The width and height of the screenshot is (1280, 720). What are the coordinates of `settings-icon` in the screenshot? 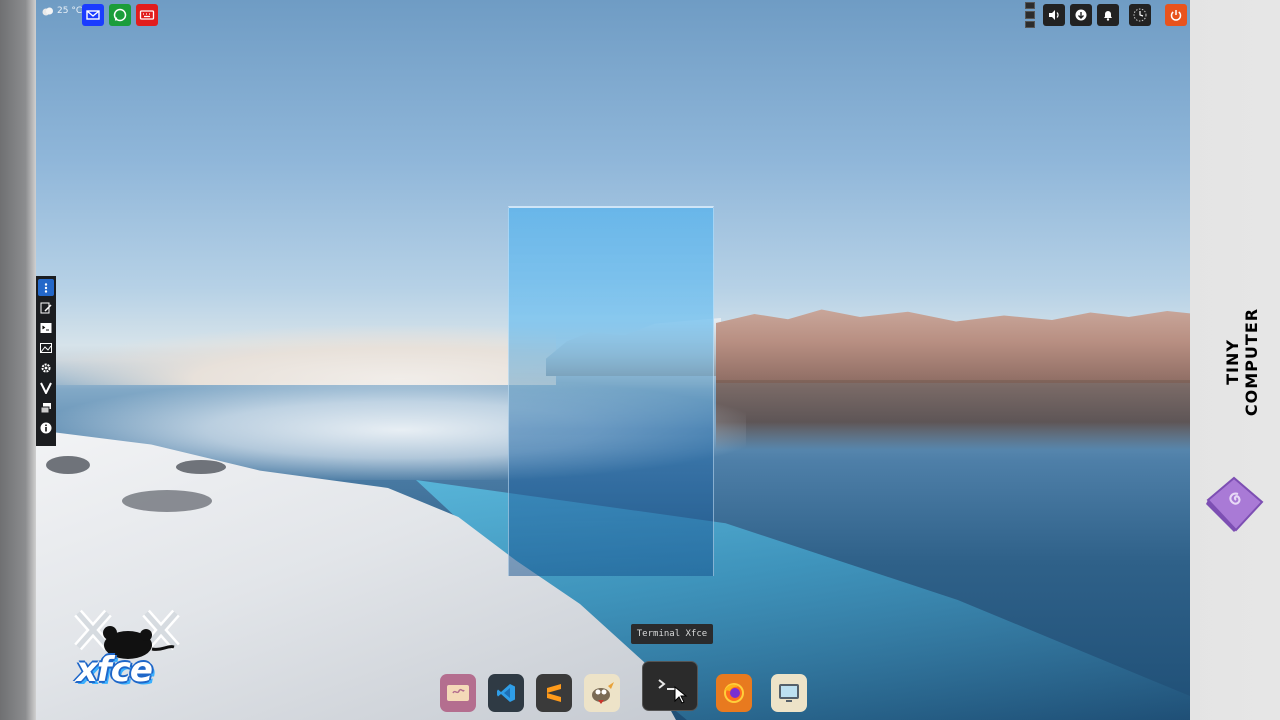 It's located at (46, 367).